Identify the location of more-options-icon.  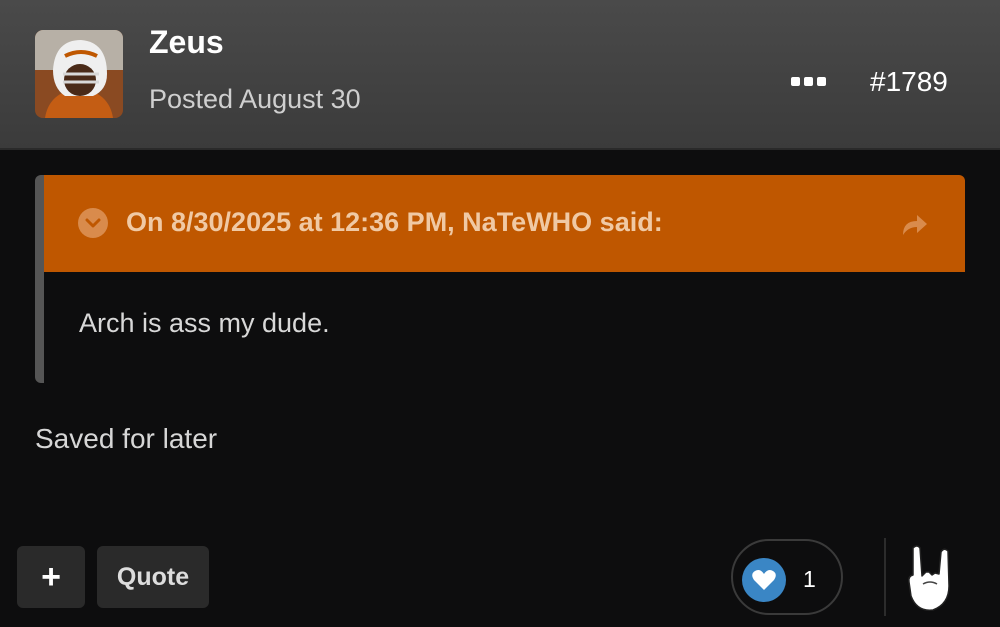
(808, 81).